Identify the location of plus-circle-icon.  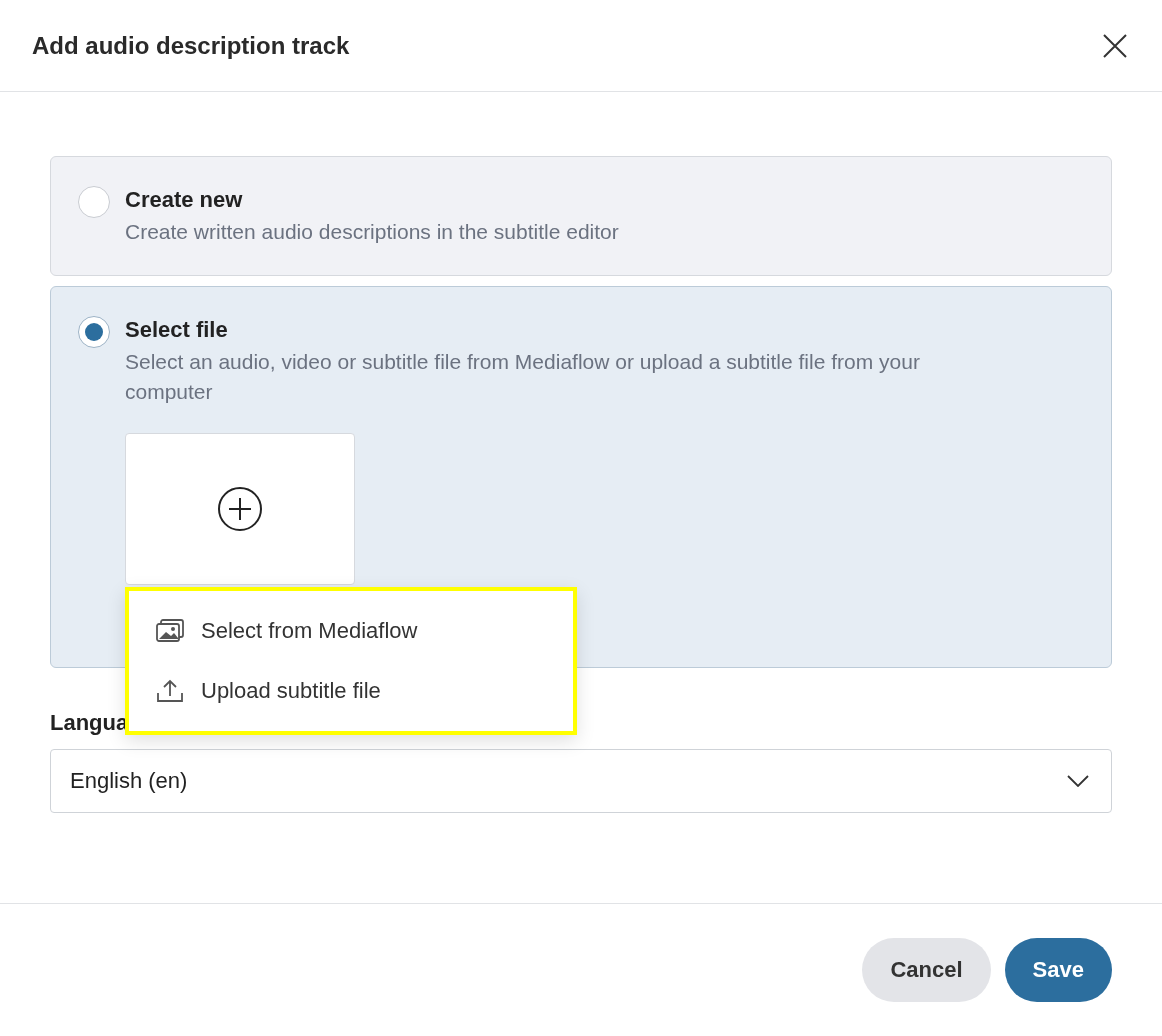
(240, 509).